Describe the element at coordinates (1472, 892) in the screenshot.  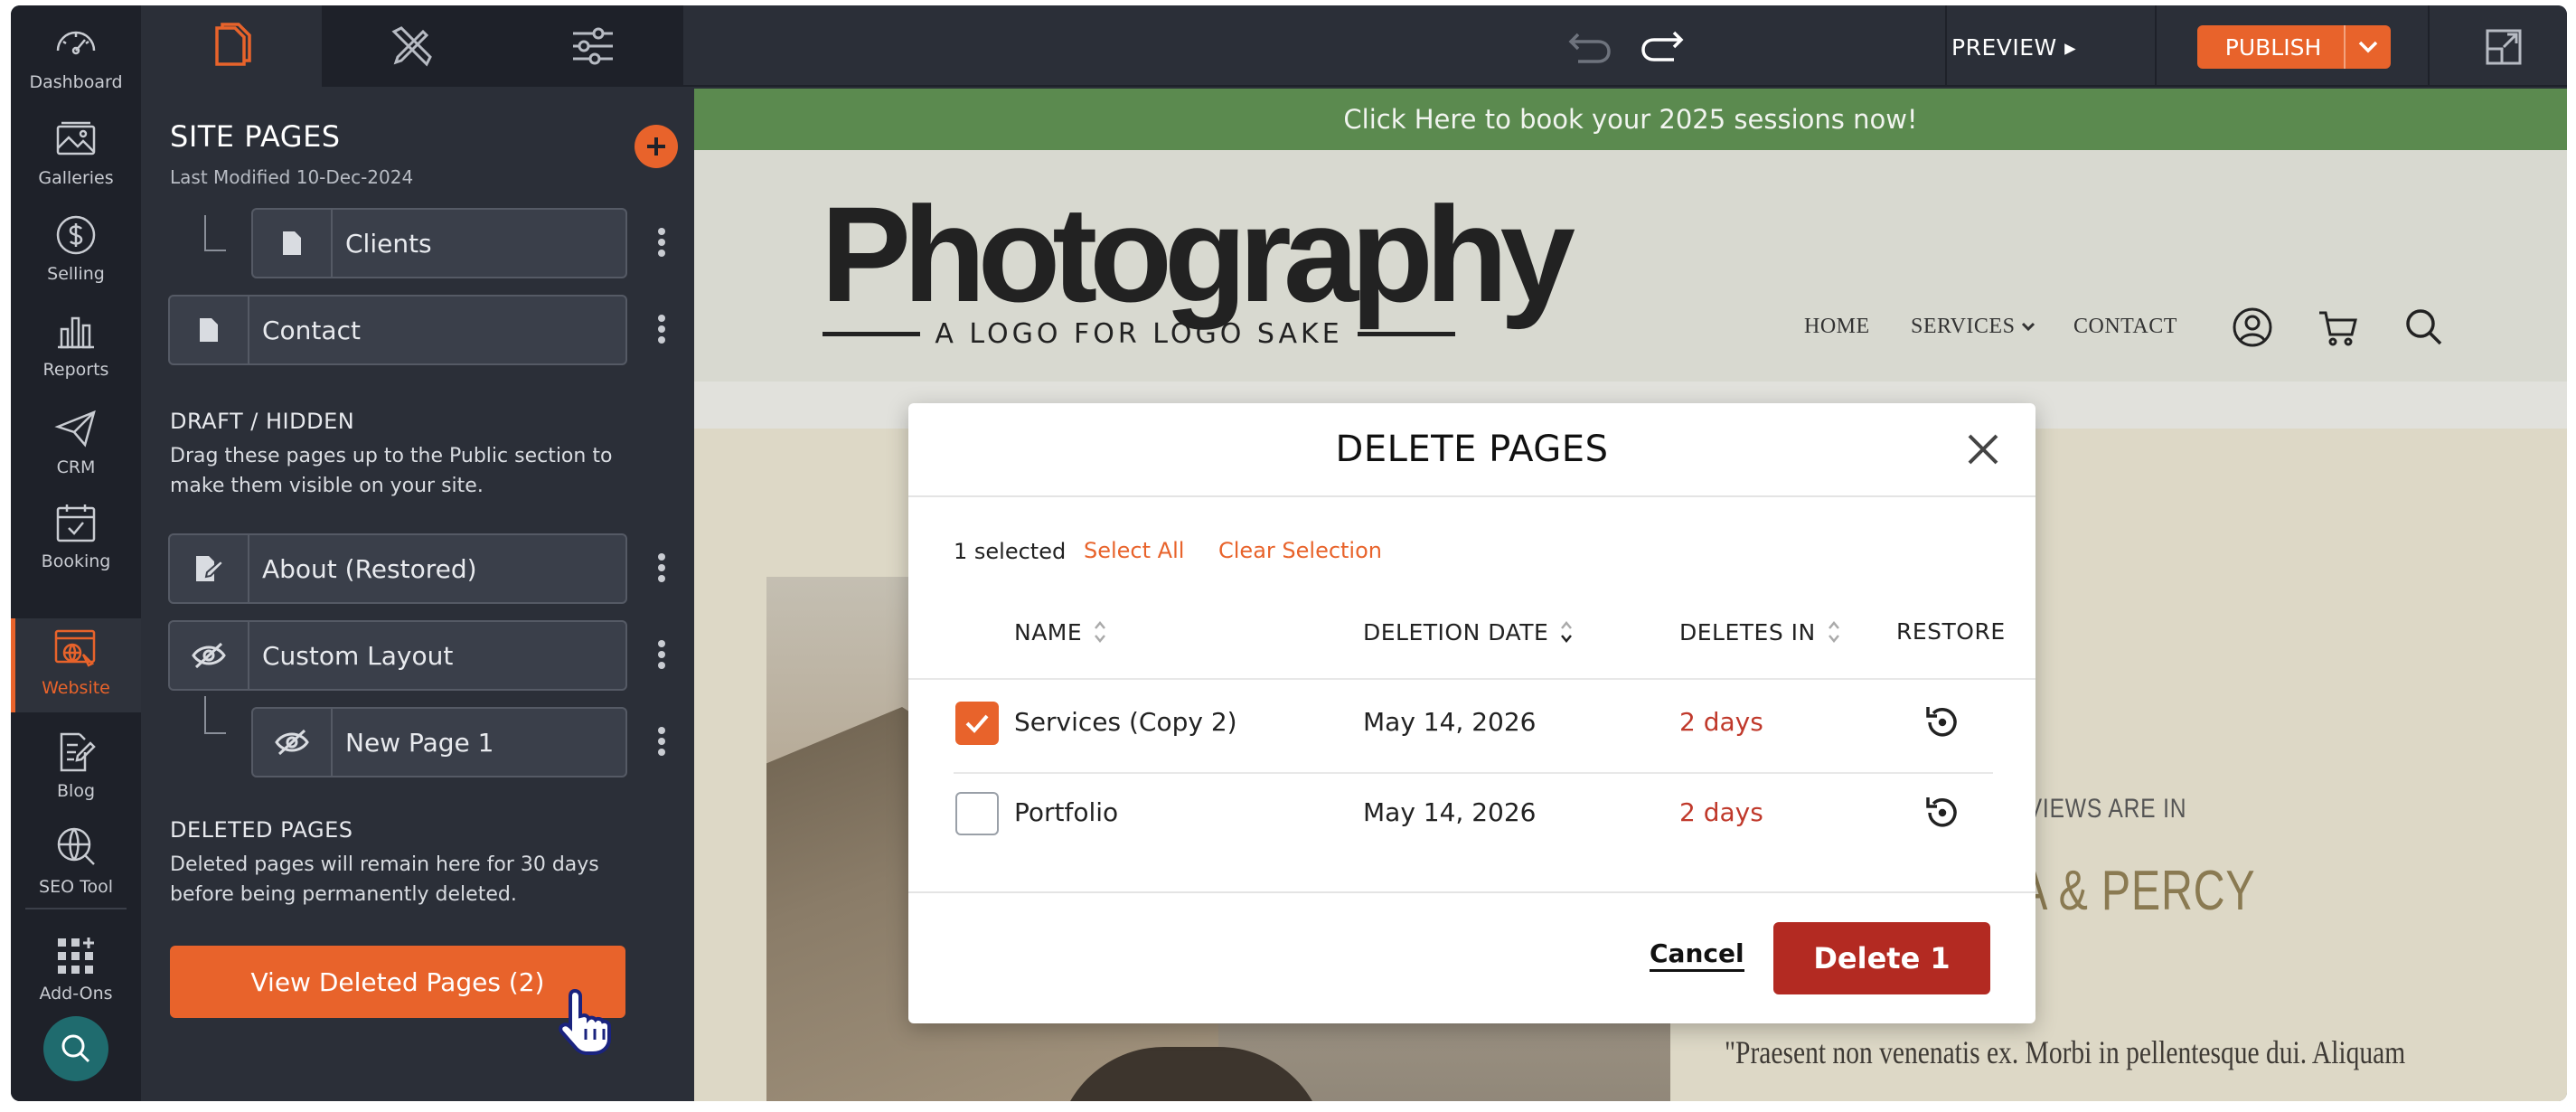
I see `modal-footer-divider` at that location.